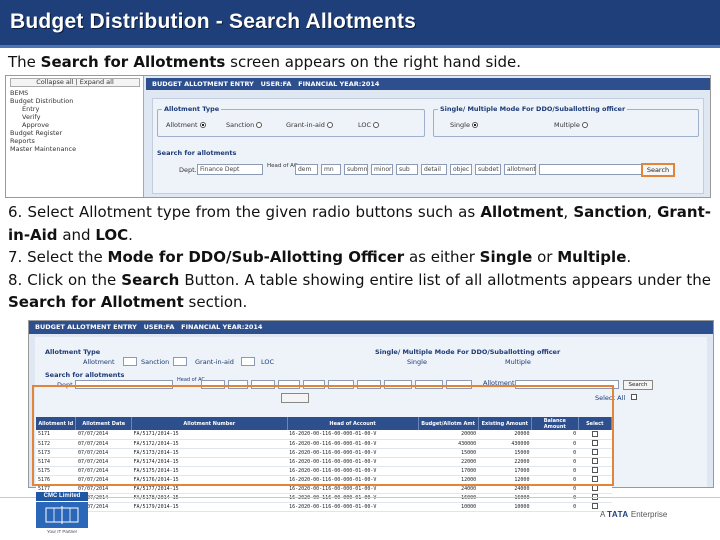 This screenshot has width=720, height=540. What do you see at coordinates (31, 117) in the screenshot?
I see `tree-item-verify: Verify` at bounding box center [31, 117].